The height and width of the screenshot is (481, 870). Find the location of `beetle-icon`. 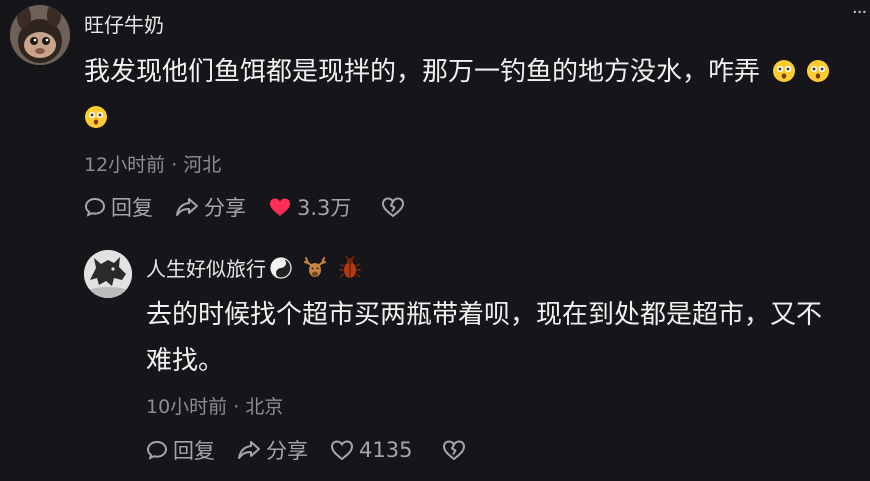

beetle-icon is located at coordinates (350, 266).